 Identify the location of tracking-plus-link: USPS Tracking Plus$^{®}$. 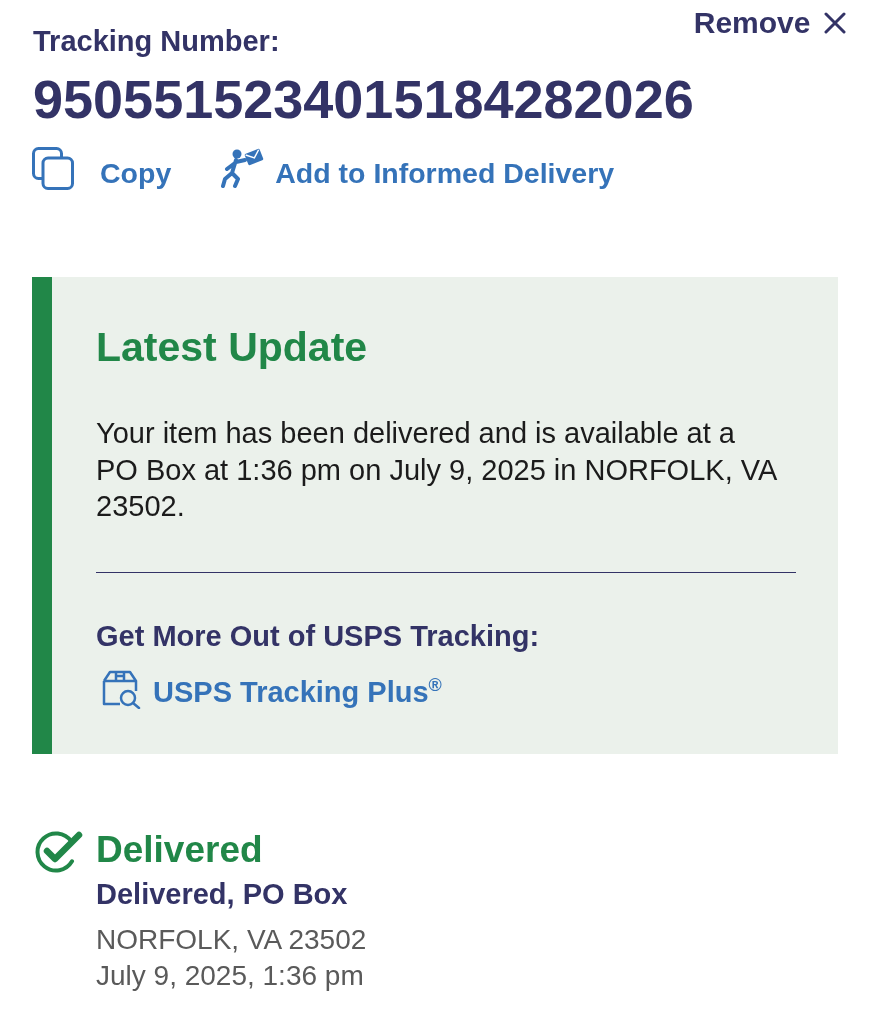
(271, 688).